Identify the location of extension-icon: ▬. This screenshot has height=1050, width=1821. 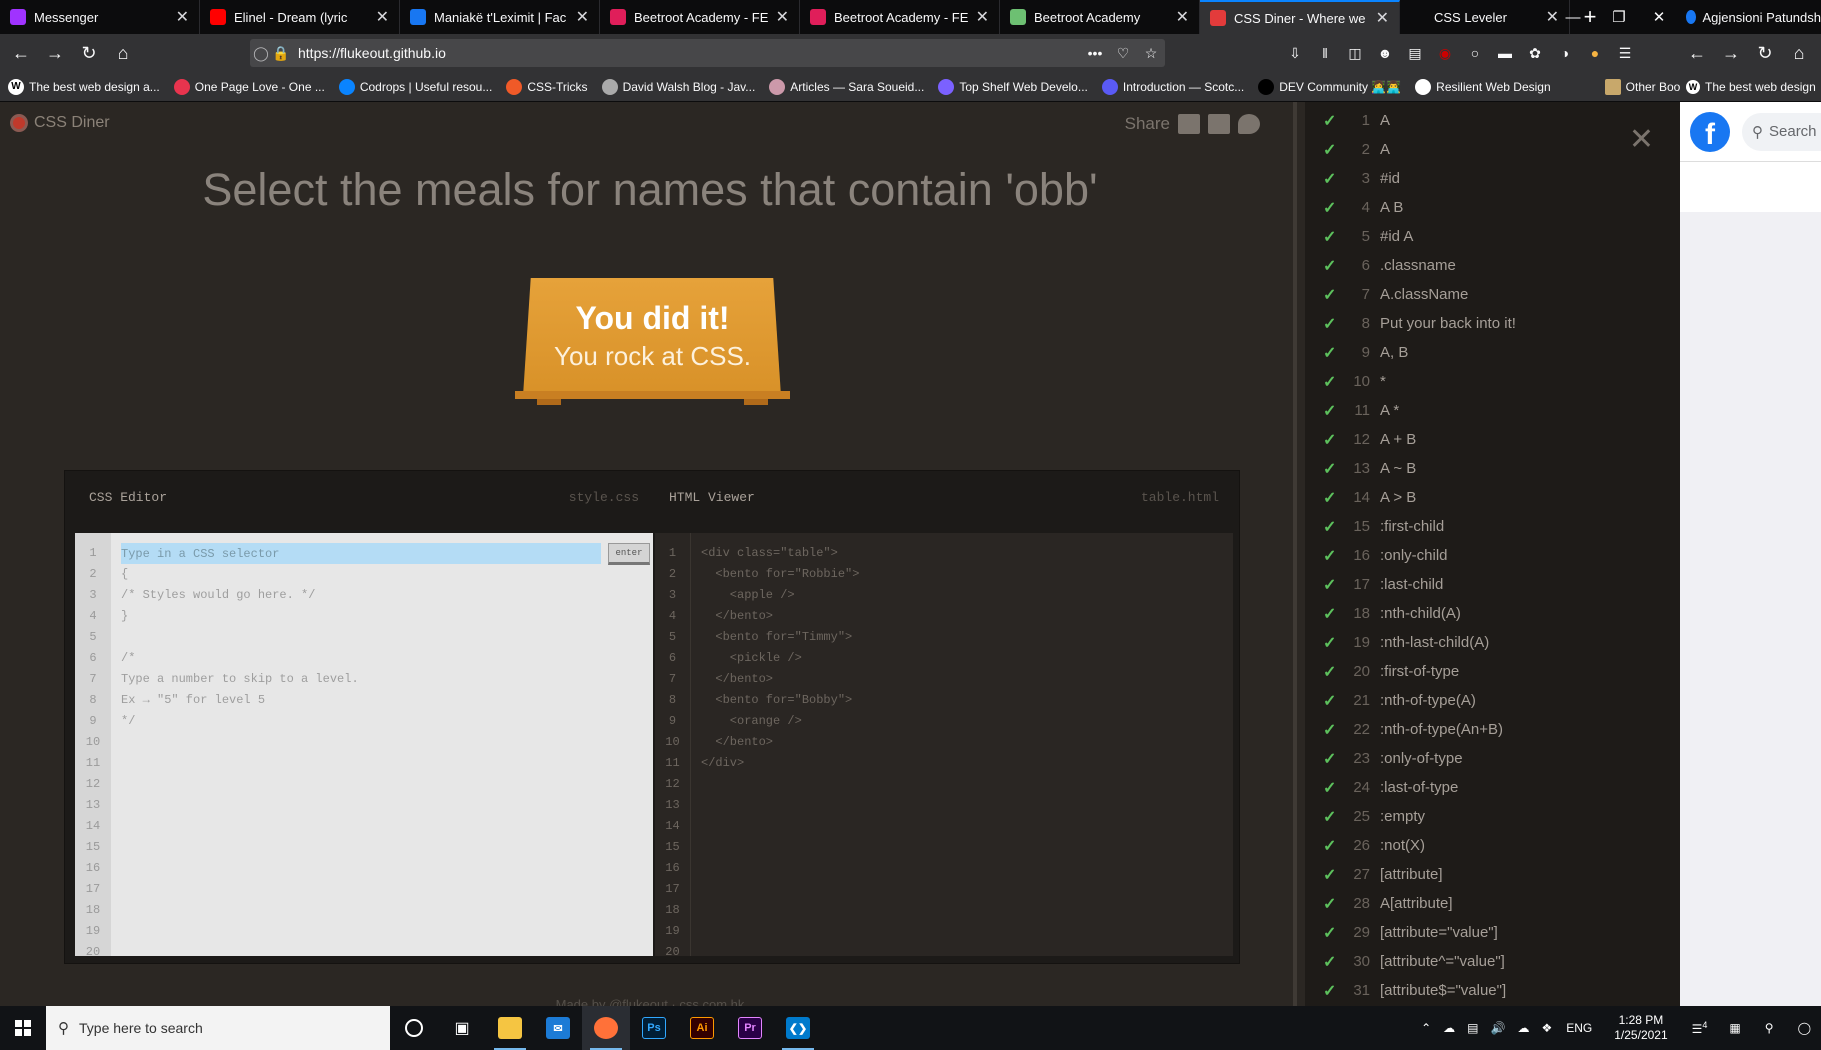
(1505, 53).